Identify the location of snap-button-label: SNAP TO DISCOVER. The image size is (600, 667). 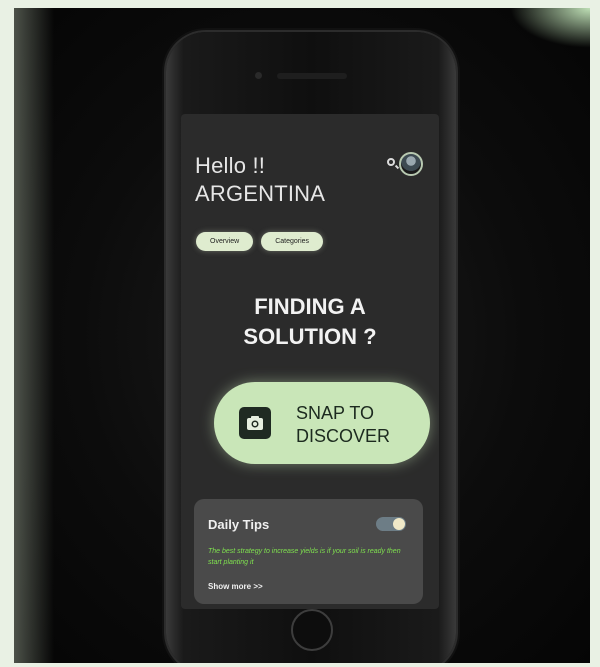
(343, 425).